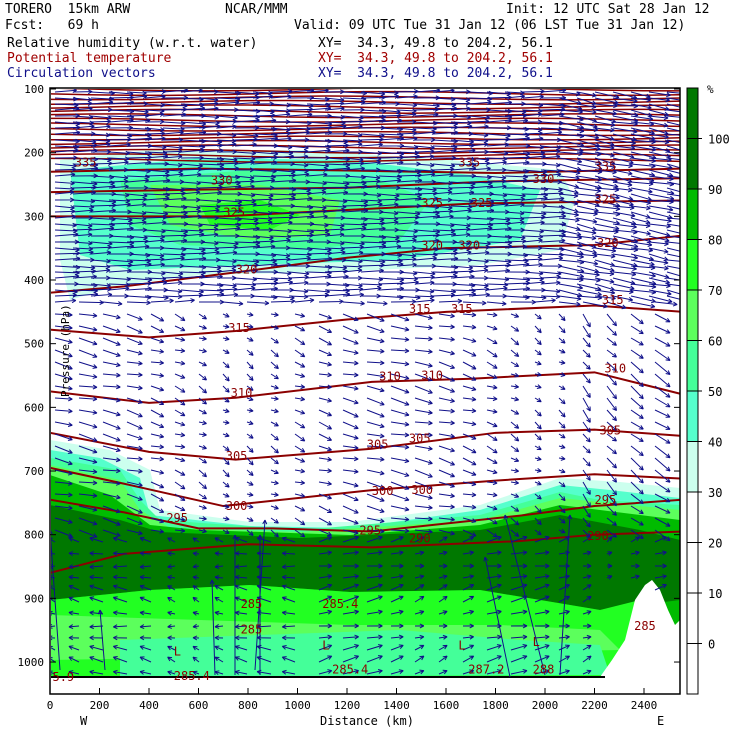 Image resolution: width=740 pixels, height=740 pixels. Describe the element at coordinates (715, 241) in the screenshot. I see `colorbar-tick-label: 80` at that location.